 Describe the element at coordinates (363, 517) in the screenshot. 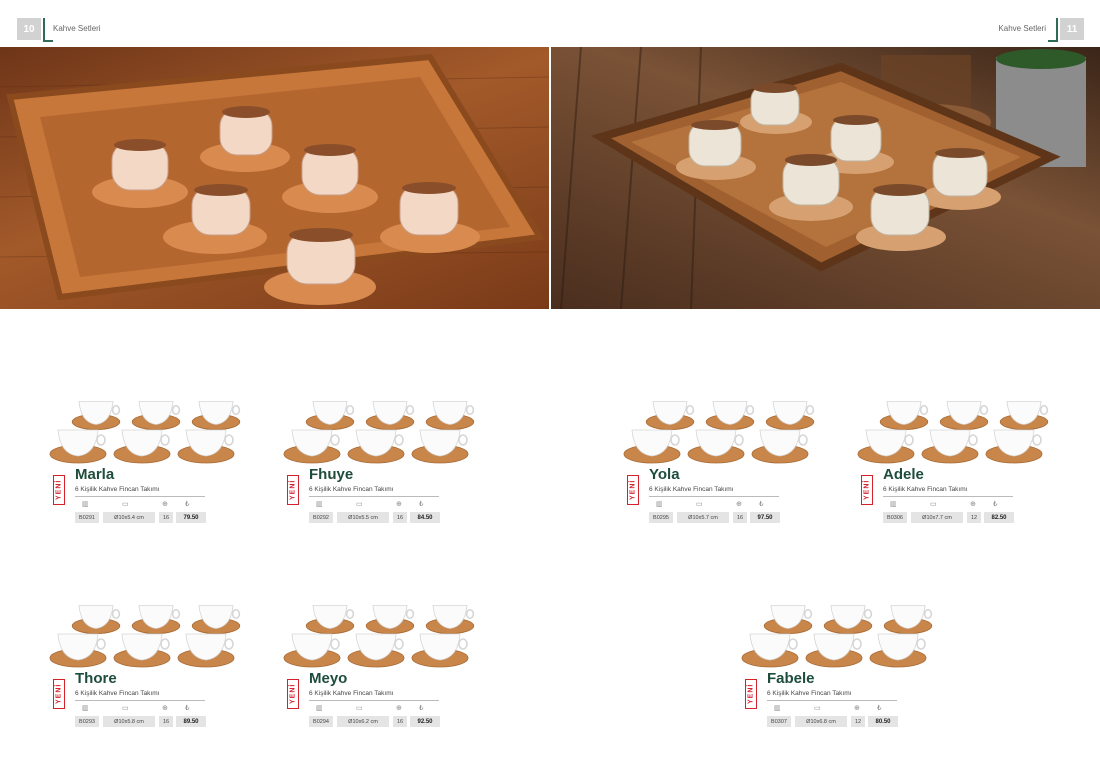

I see `product-size: Ø10x5.5 cm` at that location.